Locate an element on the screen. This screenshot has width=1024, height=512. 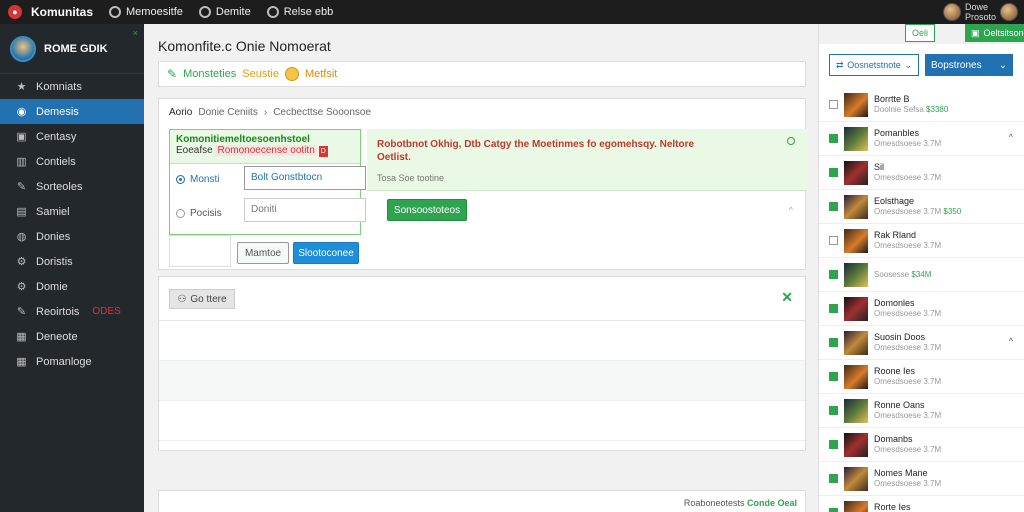
media-name: Domonles is located at coordinates (894, 303).